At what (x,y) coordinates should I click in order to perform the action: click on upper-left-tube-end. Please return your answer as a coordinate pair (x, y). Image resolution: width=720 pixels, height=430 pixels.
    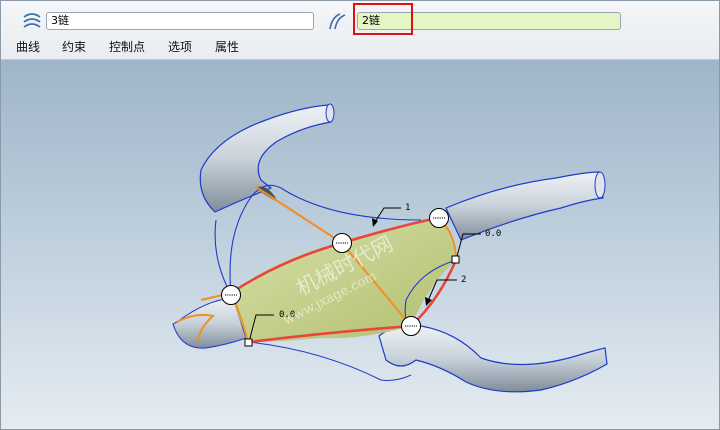
    Looking at the image, I should click on (330, 113).